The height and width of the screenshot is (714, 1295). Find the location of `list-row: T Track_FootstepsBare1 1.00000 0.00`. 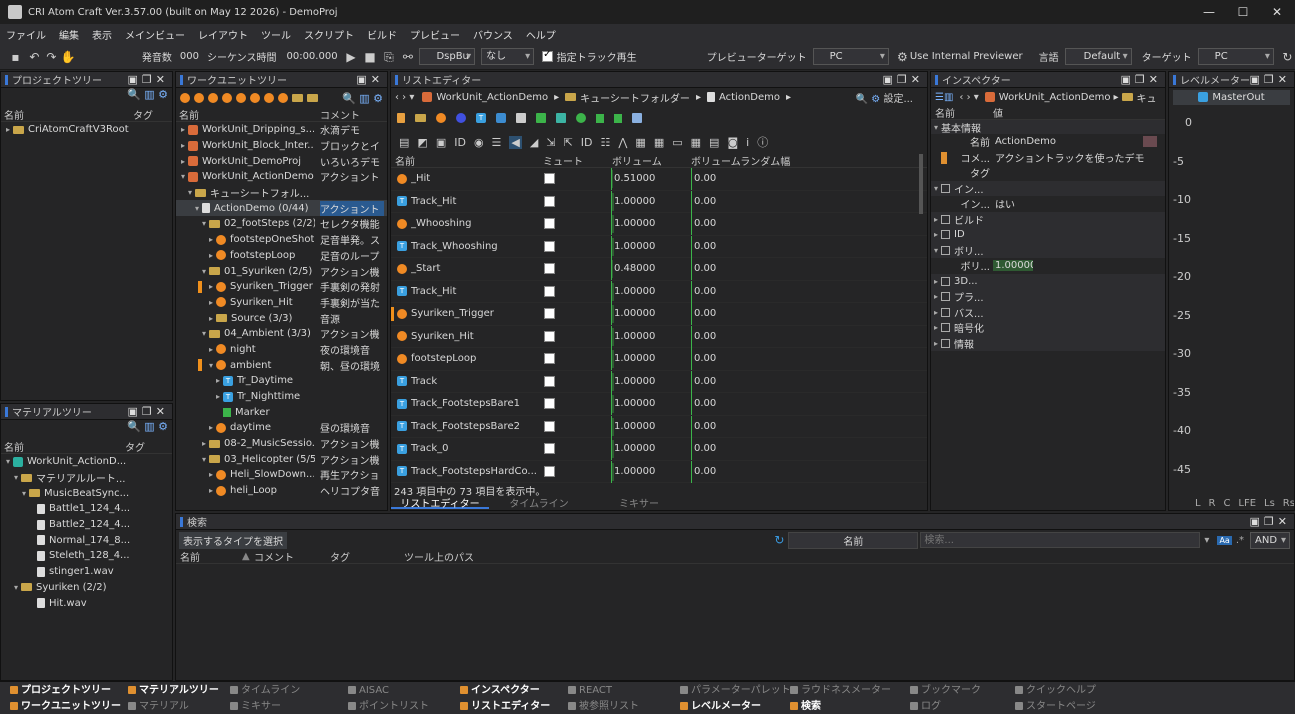

list-row: T Track_FootstepsBare1 1.00000 0.00 is located at coordinates (659, 404).